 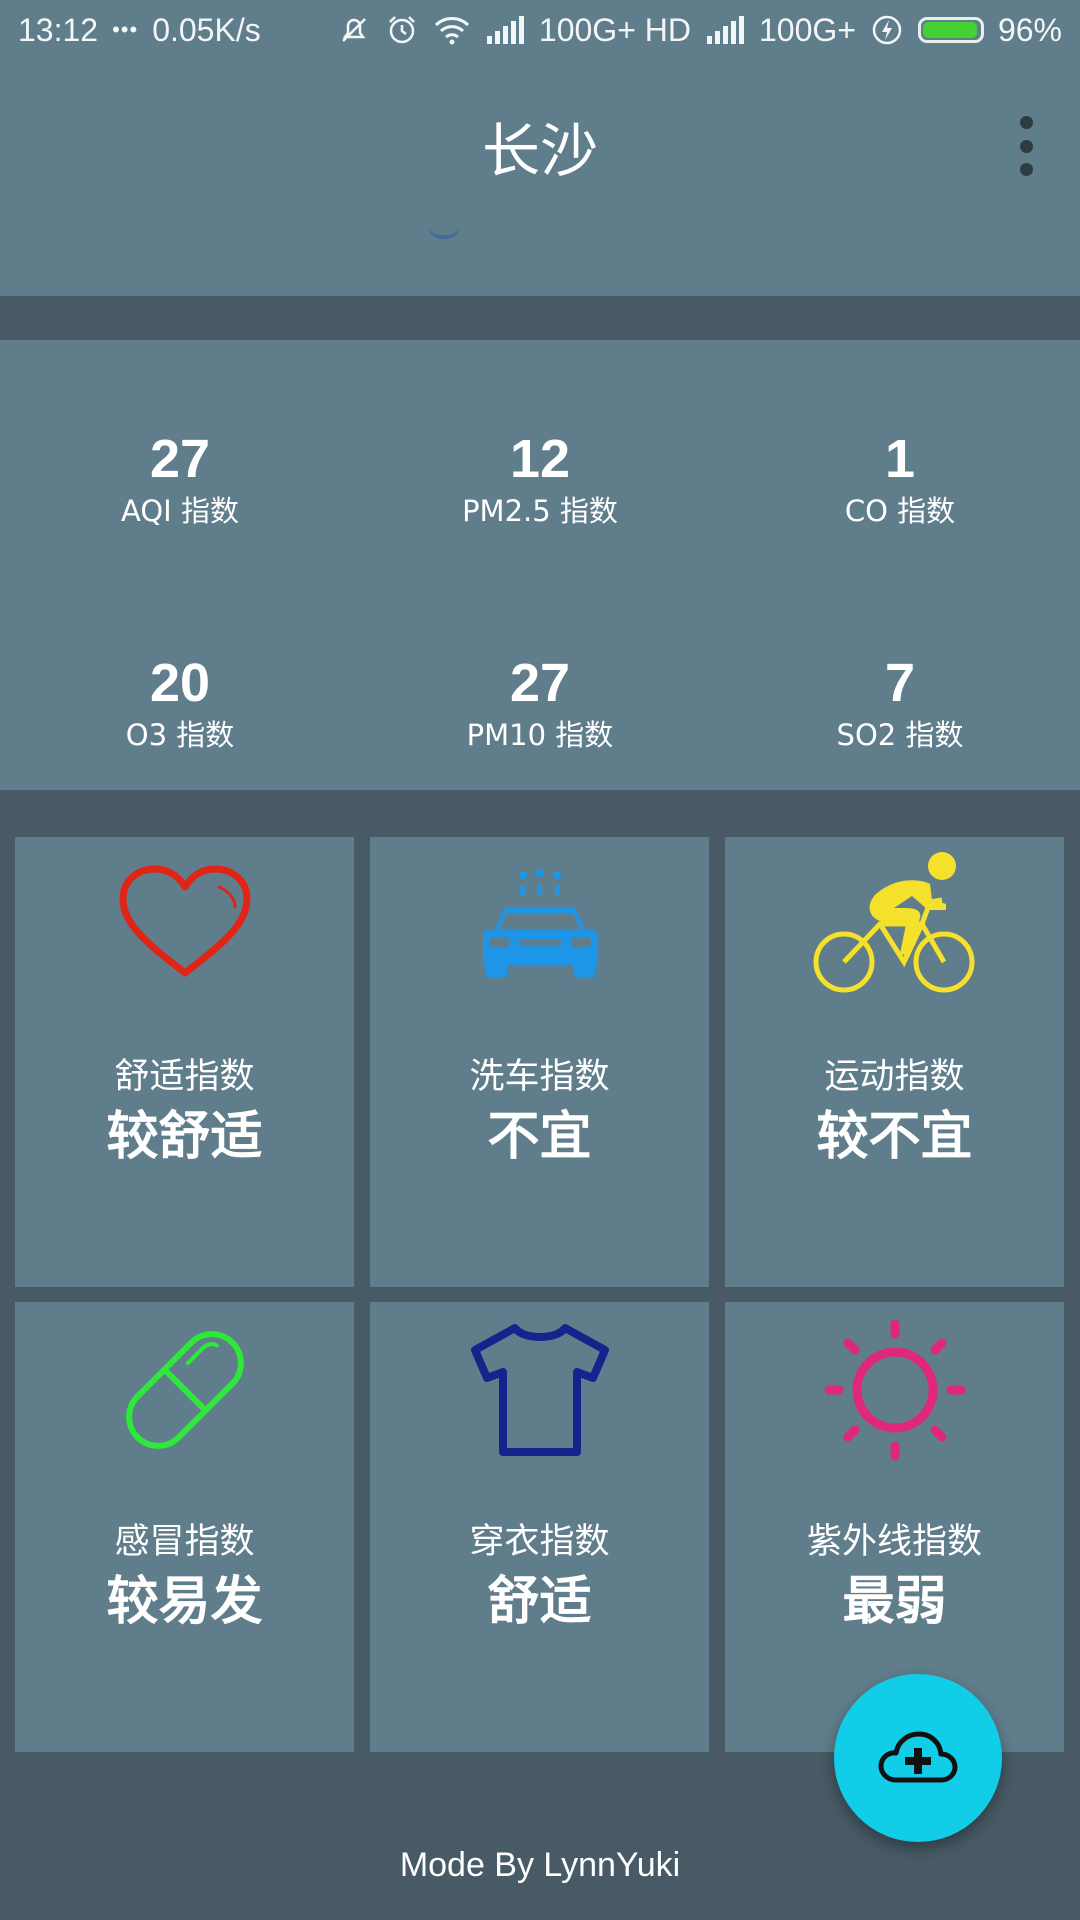 I want to click on so2-label: SO2 指数, so click(x=900, y=735).